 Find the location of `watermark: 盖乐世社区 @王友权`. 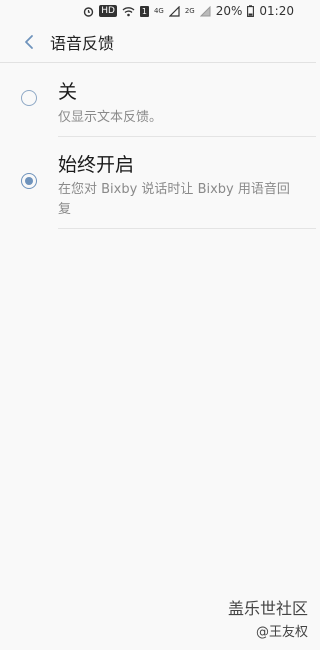

watermark: 盖乐世社区 @王友权 is located at coordinates (268, 617).